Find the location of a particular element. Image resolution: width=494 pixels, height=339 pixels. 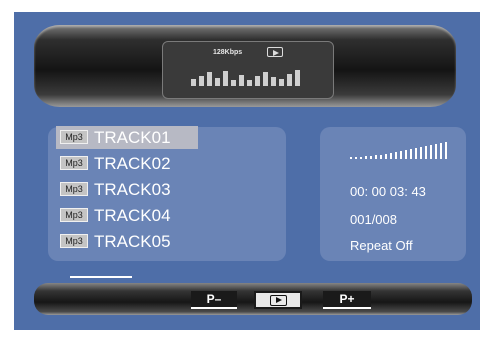

track-name: TRACK05 is located at coordinates (132, 241).